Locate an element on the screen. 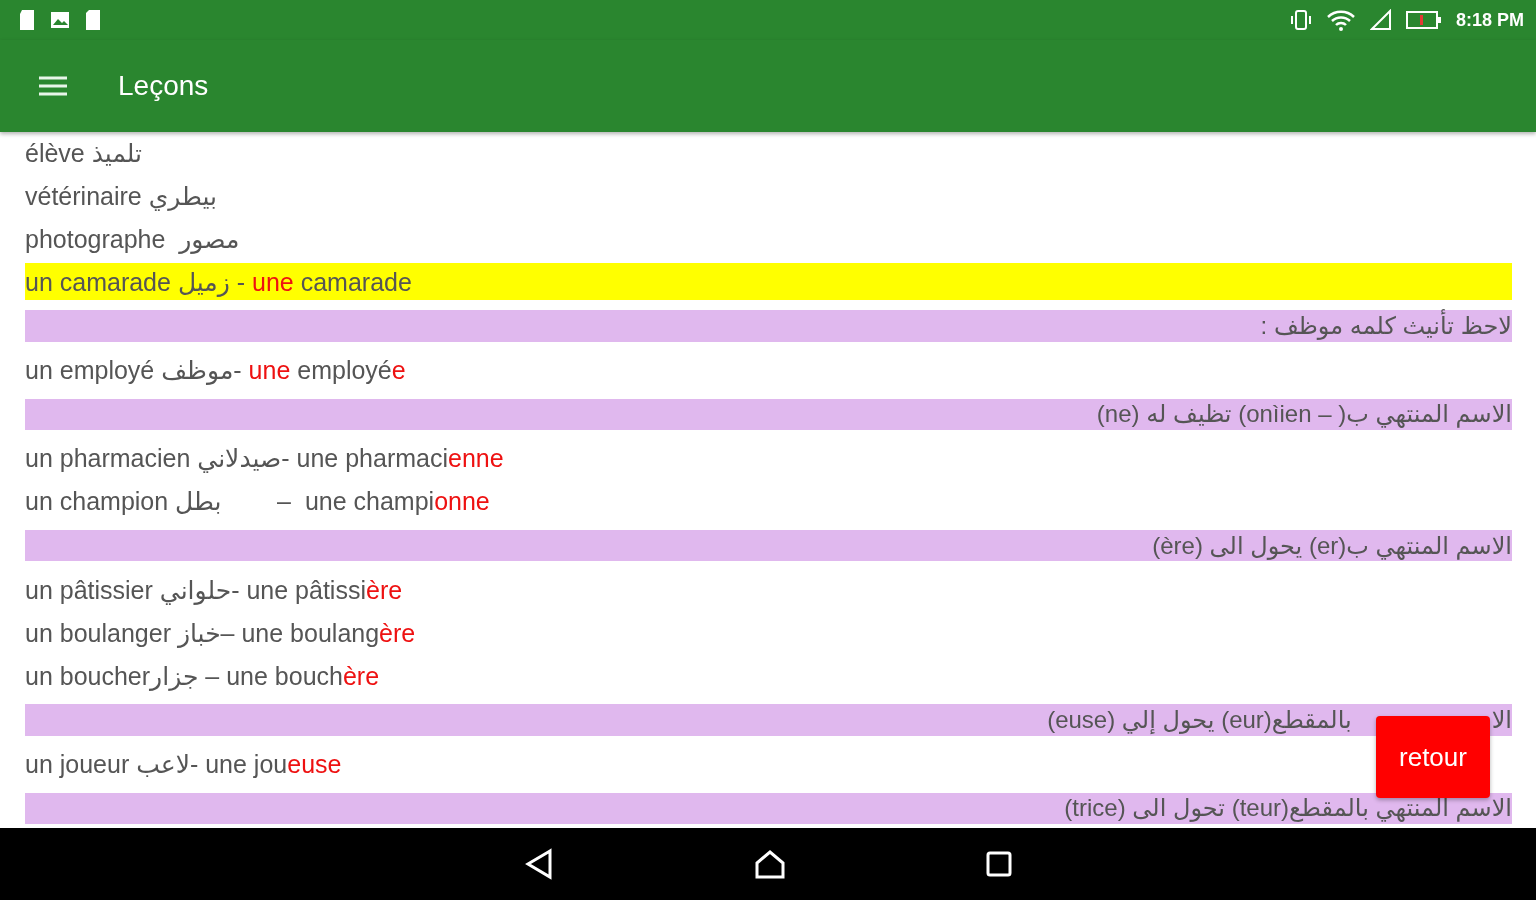 Image resolution: width=1536 pixels, height=900 pixels. note-text: الاسم المنتهي ب( – onìien) تظيف له (ne) is located at coordinates (1304, 414).